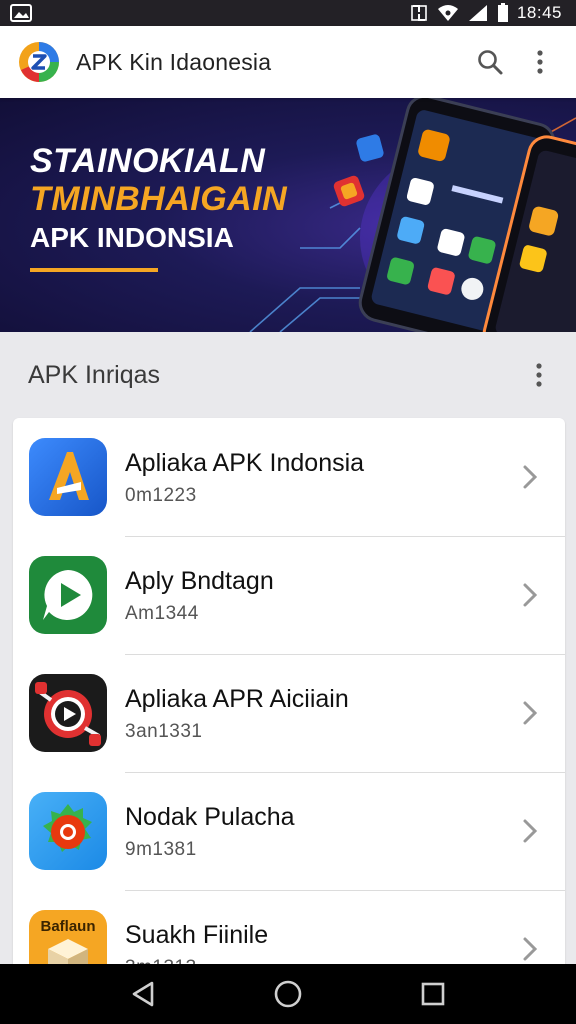 The image size is (576, 1024). I want to click on banner-text: STAINOKIALN TMINBHAIGAIN APK INDONSIA, so click(158, 207).